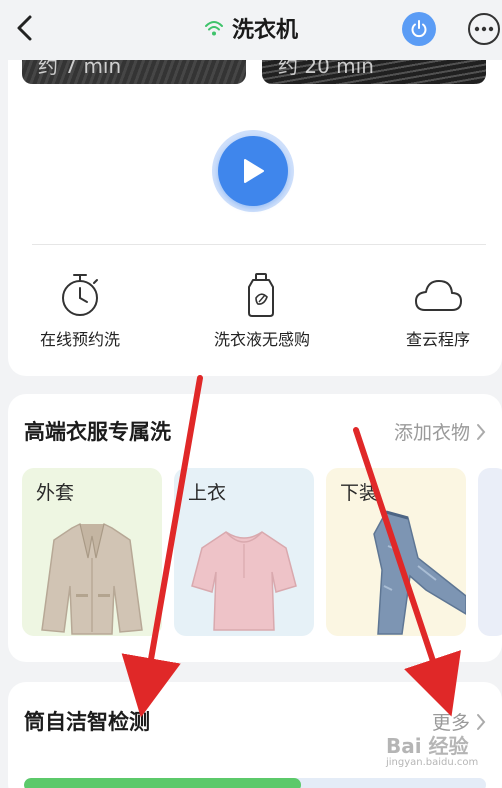 The height and width of the screenshot is (788, 502). What do you see at coordinates (97, 432) in the screenshot?
I see `section-title: 高端衣服专属洗` at bounding box center [97, 432].